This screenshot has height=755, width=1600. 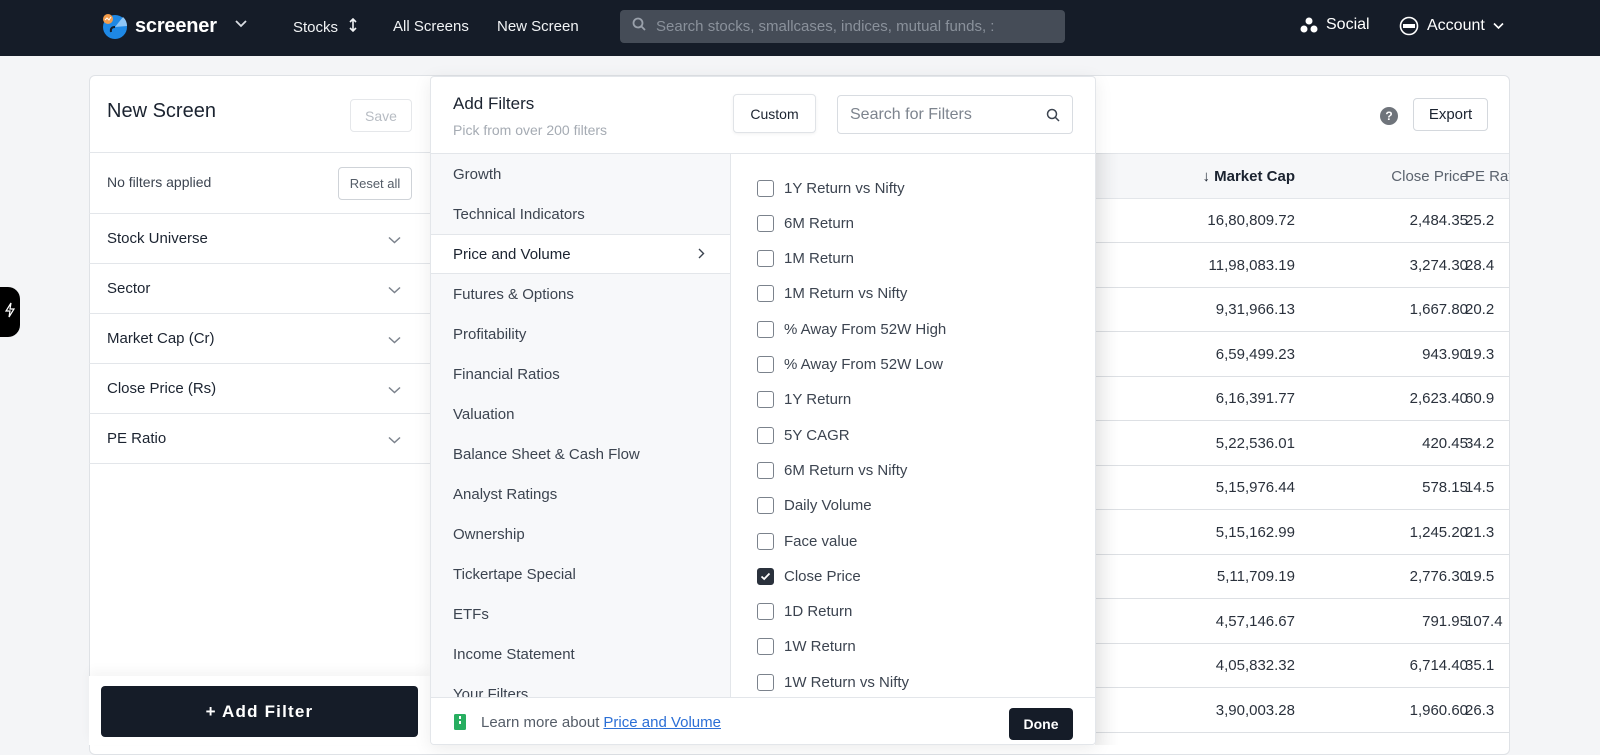 What do you see at coordinates (241, 24) in the screenshot?
I see `brand-menu-chevron-icon` at bounding box center [241, 24].